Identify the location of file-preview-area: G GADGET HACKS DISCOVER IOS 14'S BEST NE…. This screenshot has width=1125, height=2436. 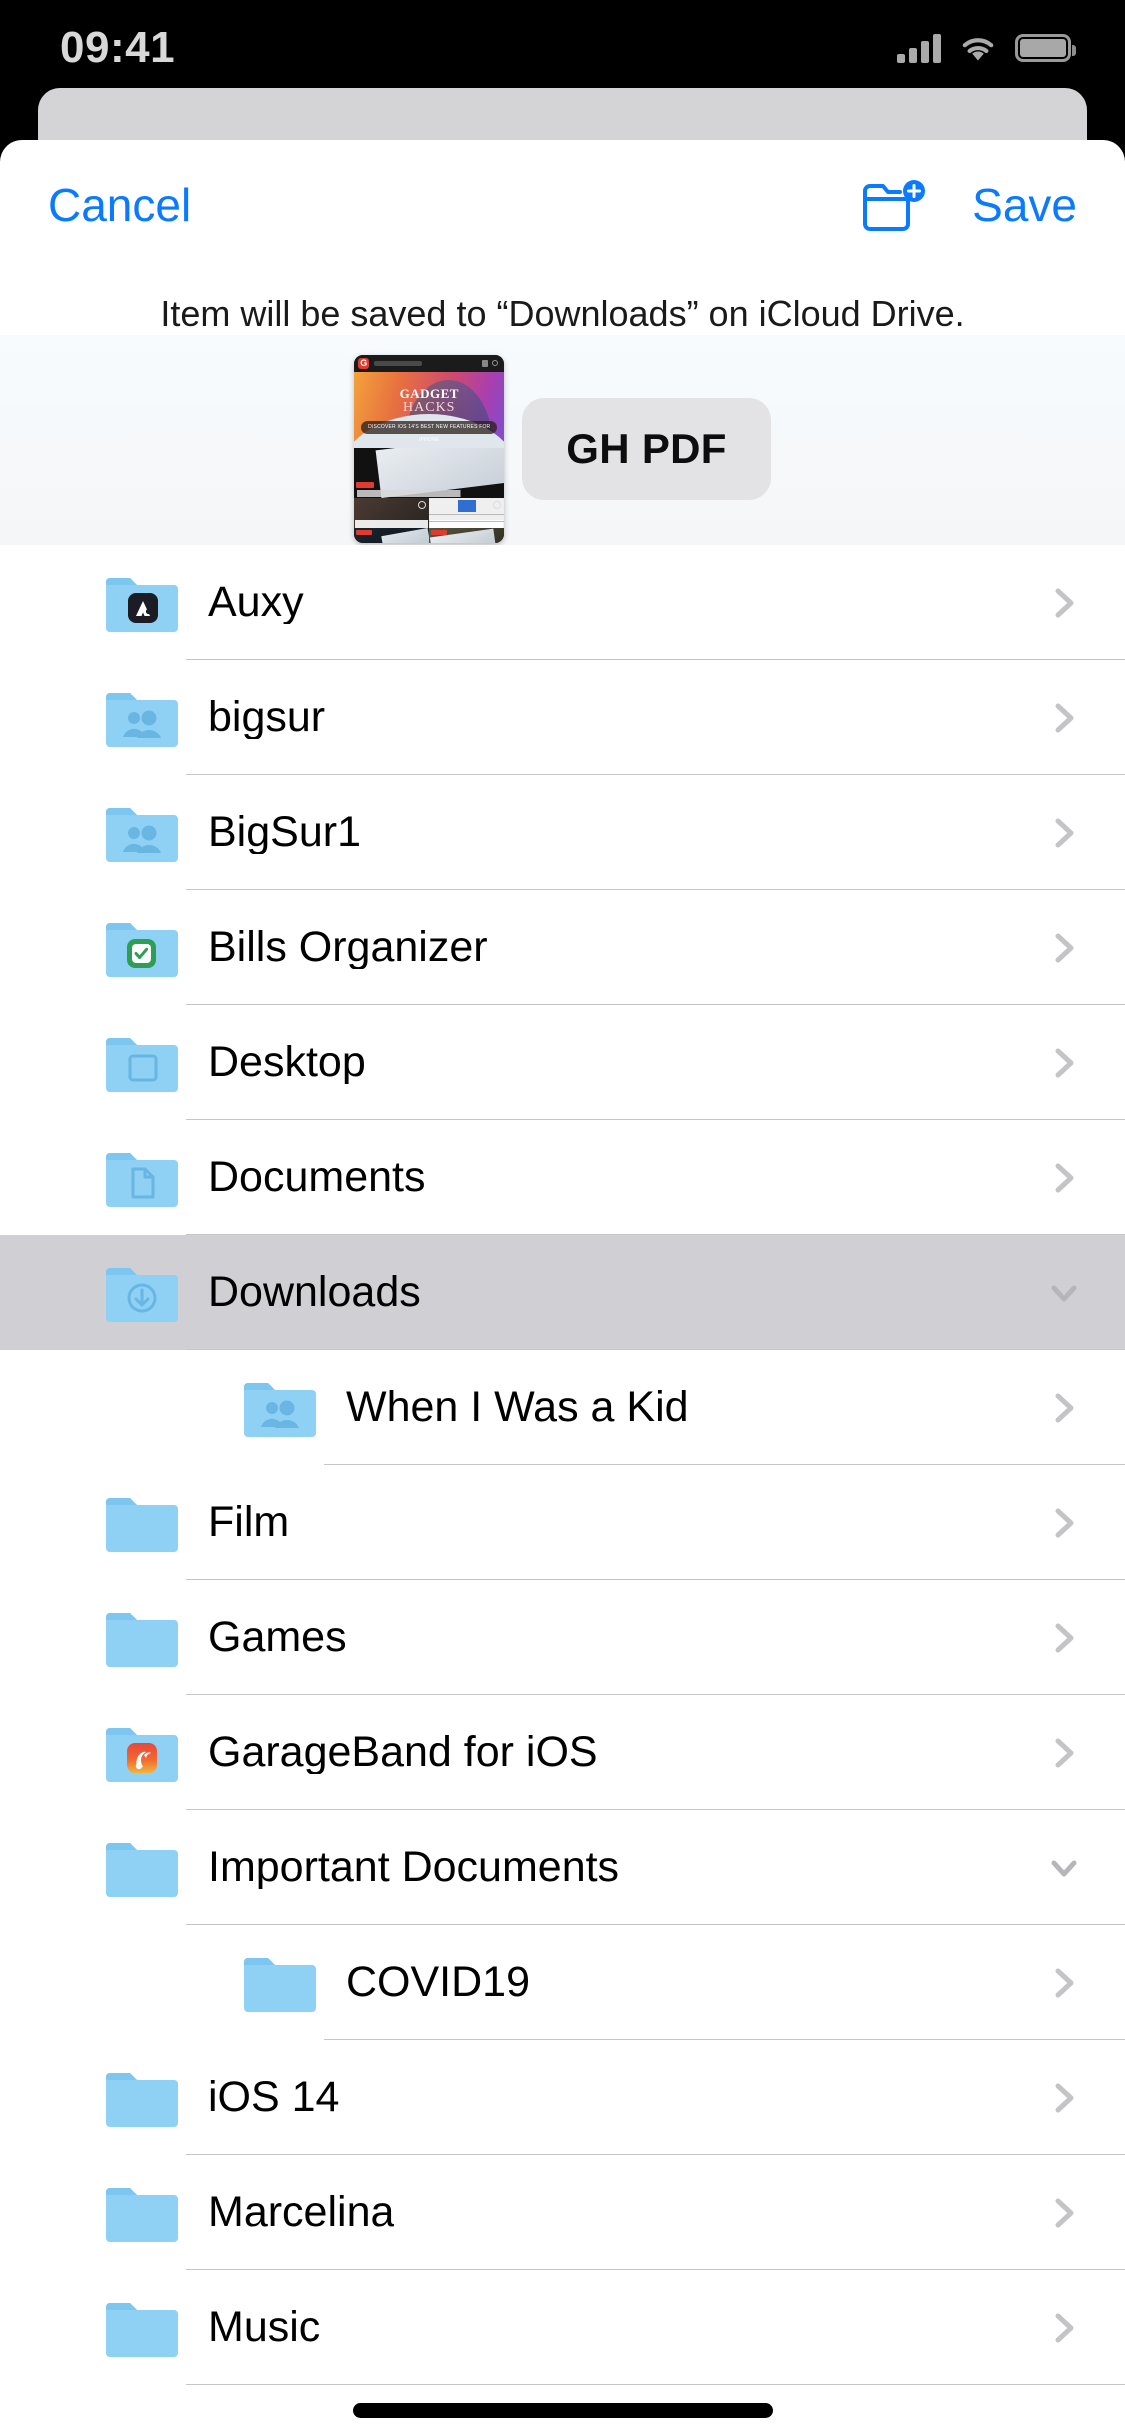
(562, 440).